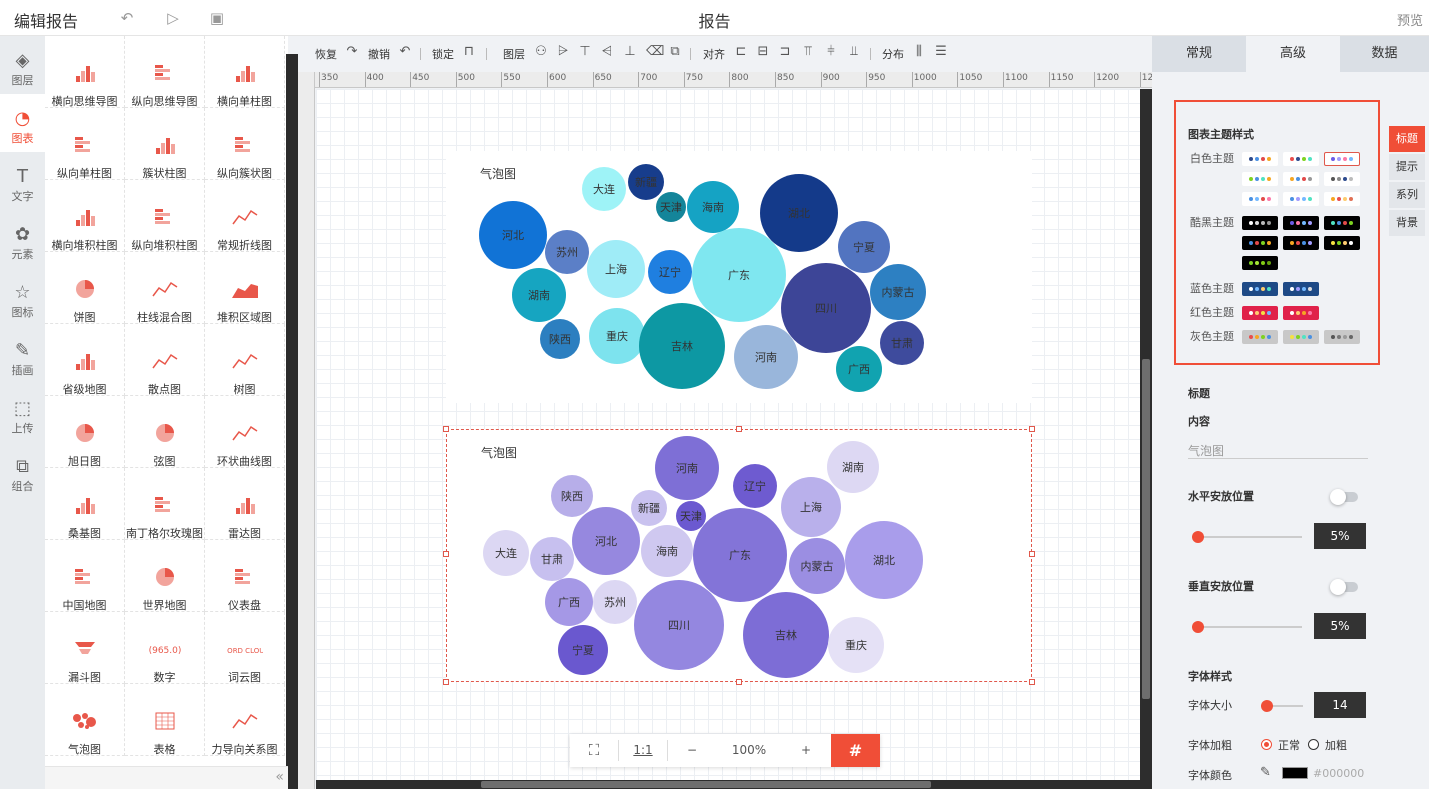 Image resolution: width=1429 pixels, height=789 pixels. I want to click on copy-icon: ⧉, so click(675, 52).